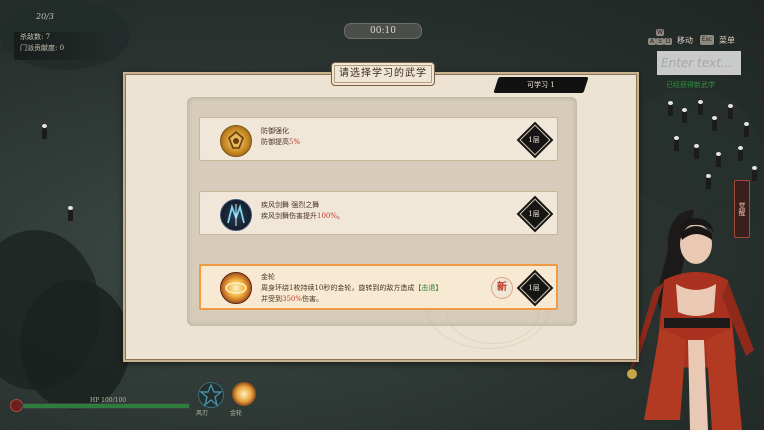 Image resolution: width=764 pixels, height=430 pixels. What do you see at coordinates (275, 131) in the screenshot?
I see `skill-name: 防御强化` at bounding box center [275, 131].